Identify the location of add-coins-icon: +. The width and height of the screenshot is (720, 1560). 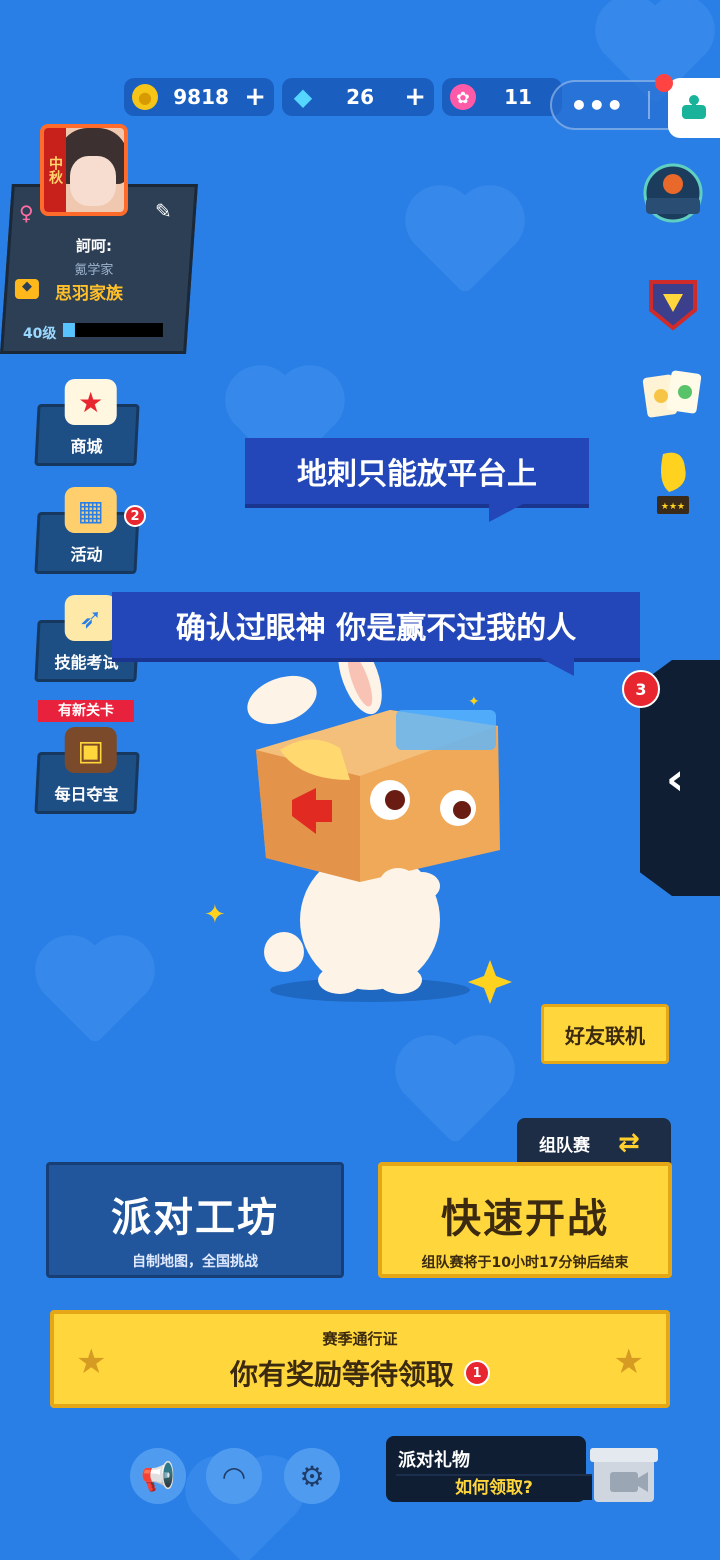
(255, 97).